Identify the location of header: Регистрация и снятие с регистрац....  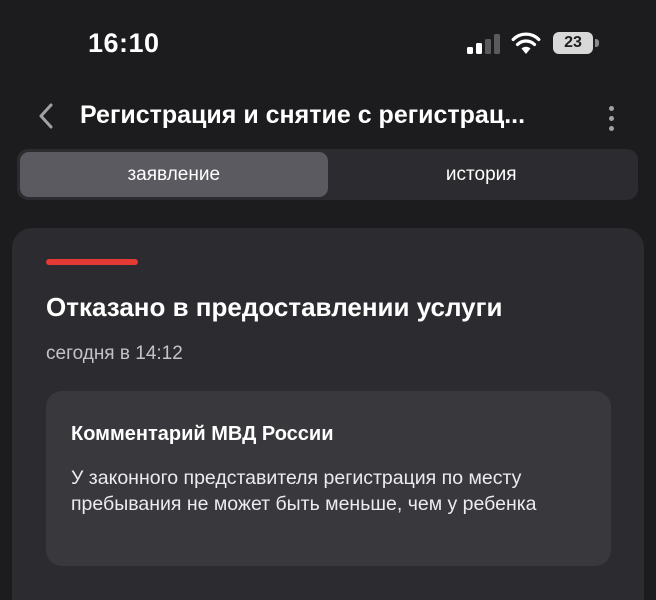
(328, 117).